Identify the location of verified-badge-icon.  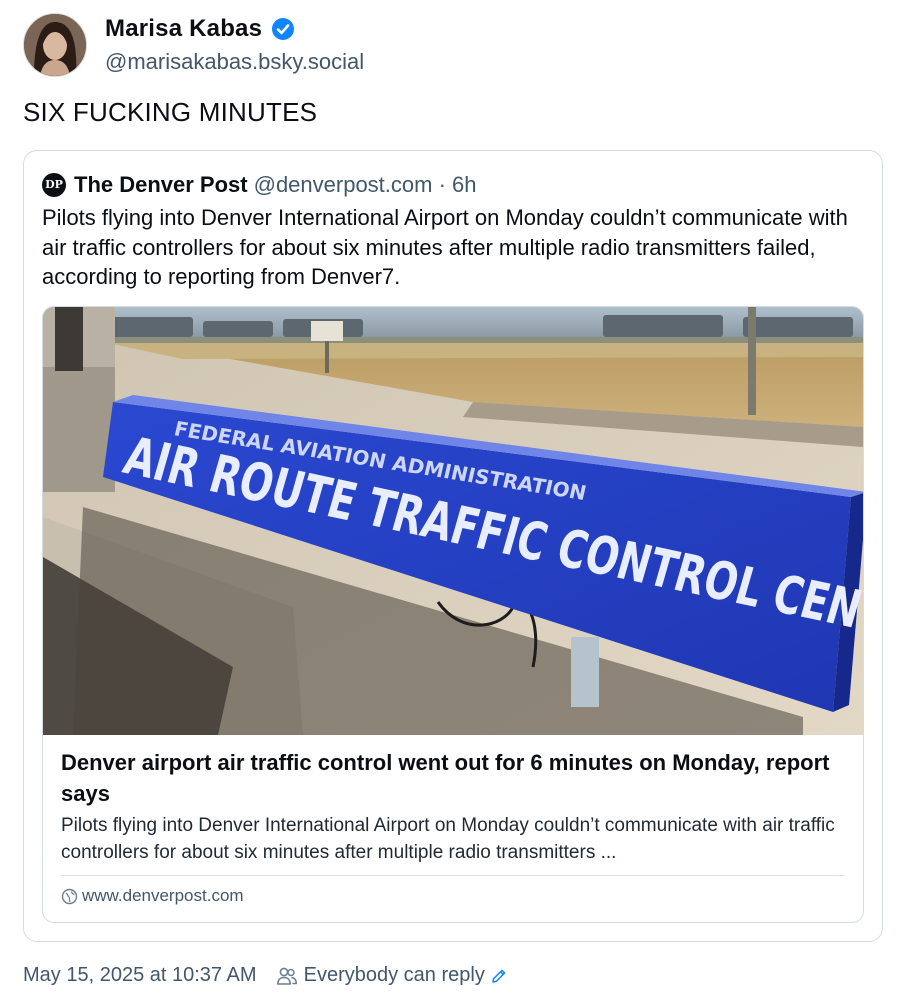
(283, 29).